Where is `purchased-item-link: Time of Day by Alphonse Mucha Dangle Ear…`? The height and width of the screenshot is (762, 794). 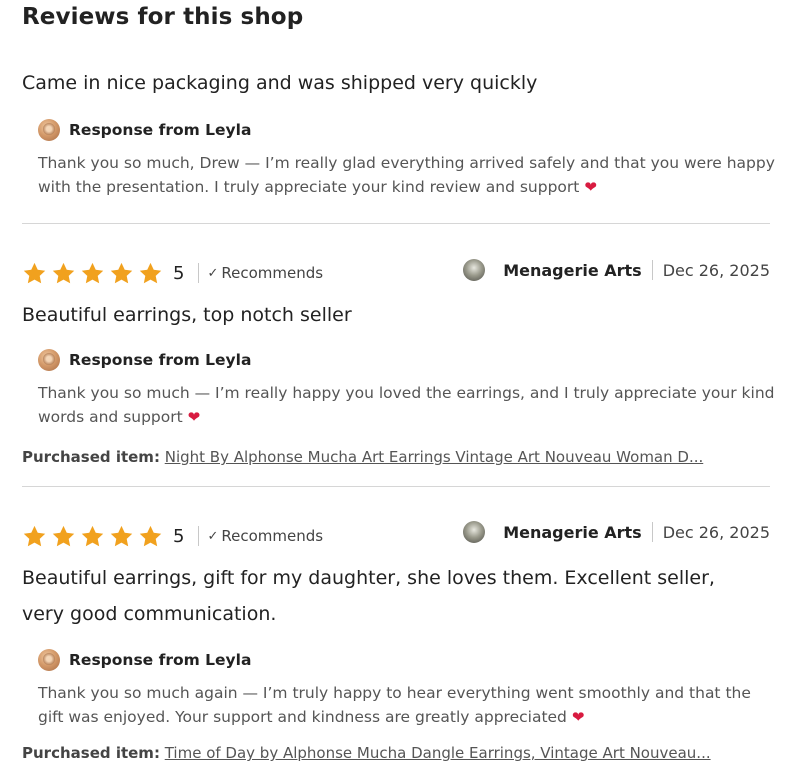 purchased-item-link: Time of Day by Alphonse Mucha Dangle Ear… is located at coordinates (438, 753).